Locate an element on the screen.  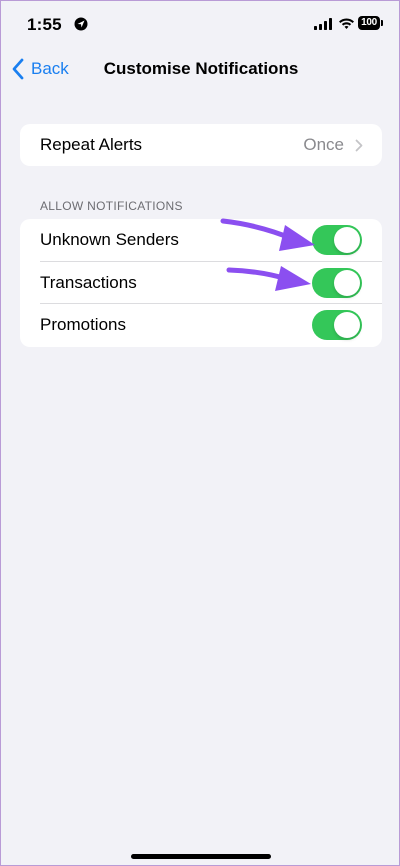
promotions-toggle is located at coordinates (337, 325).